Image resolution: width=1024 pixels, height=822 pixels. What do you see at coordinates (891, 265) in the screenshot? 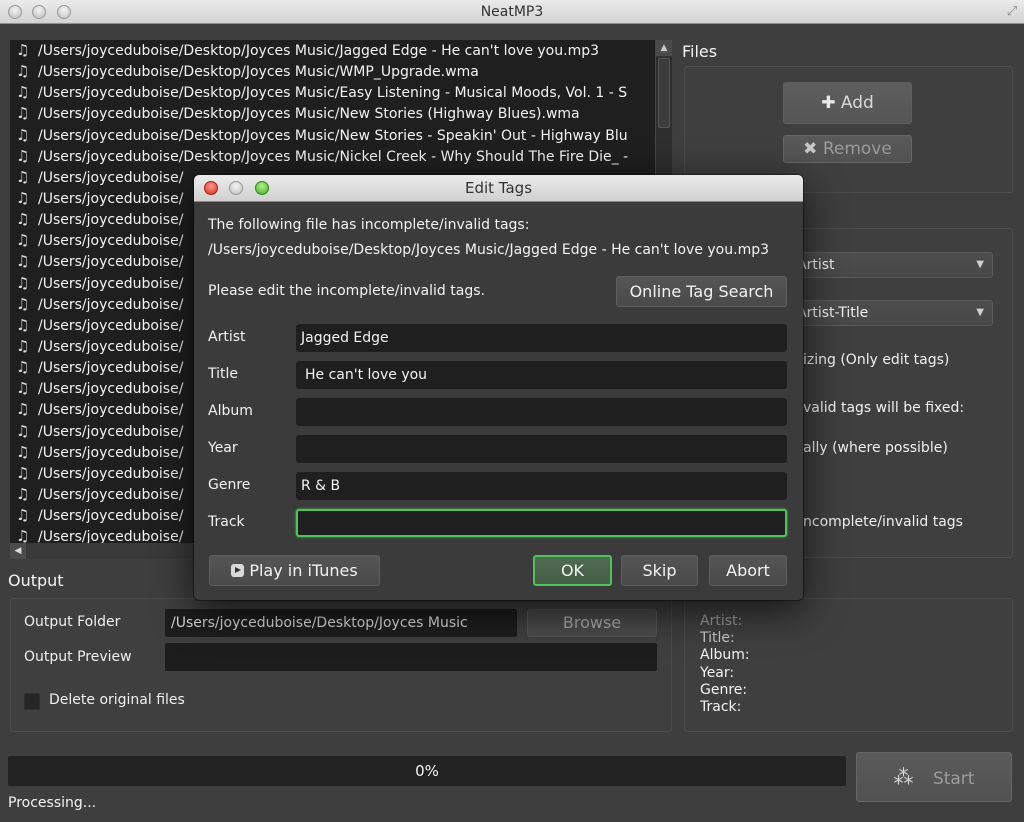
I see `folder-structure-select: Artist ▼` at bounding box center [891, 265].